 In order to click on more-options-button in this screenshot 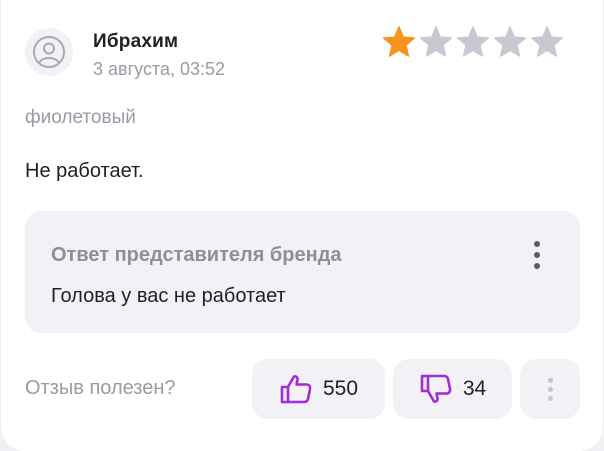, I will do `click(550, 389)`.